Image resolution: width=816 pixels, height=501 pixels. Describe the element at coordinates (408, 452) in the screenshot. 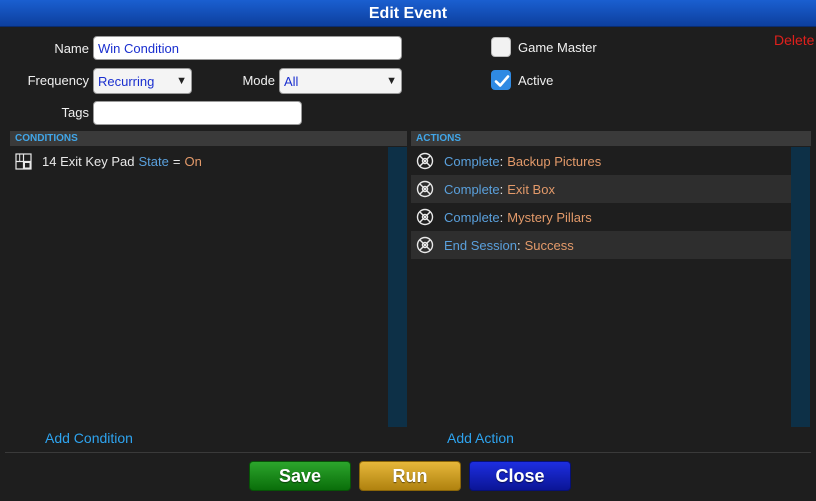

I see `footer-divider` at that location.